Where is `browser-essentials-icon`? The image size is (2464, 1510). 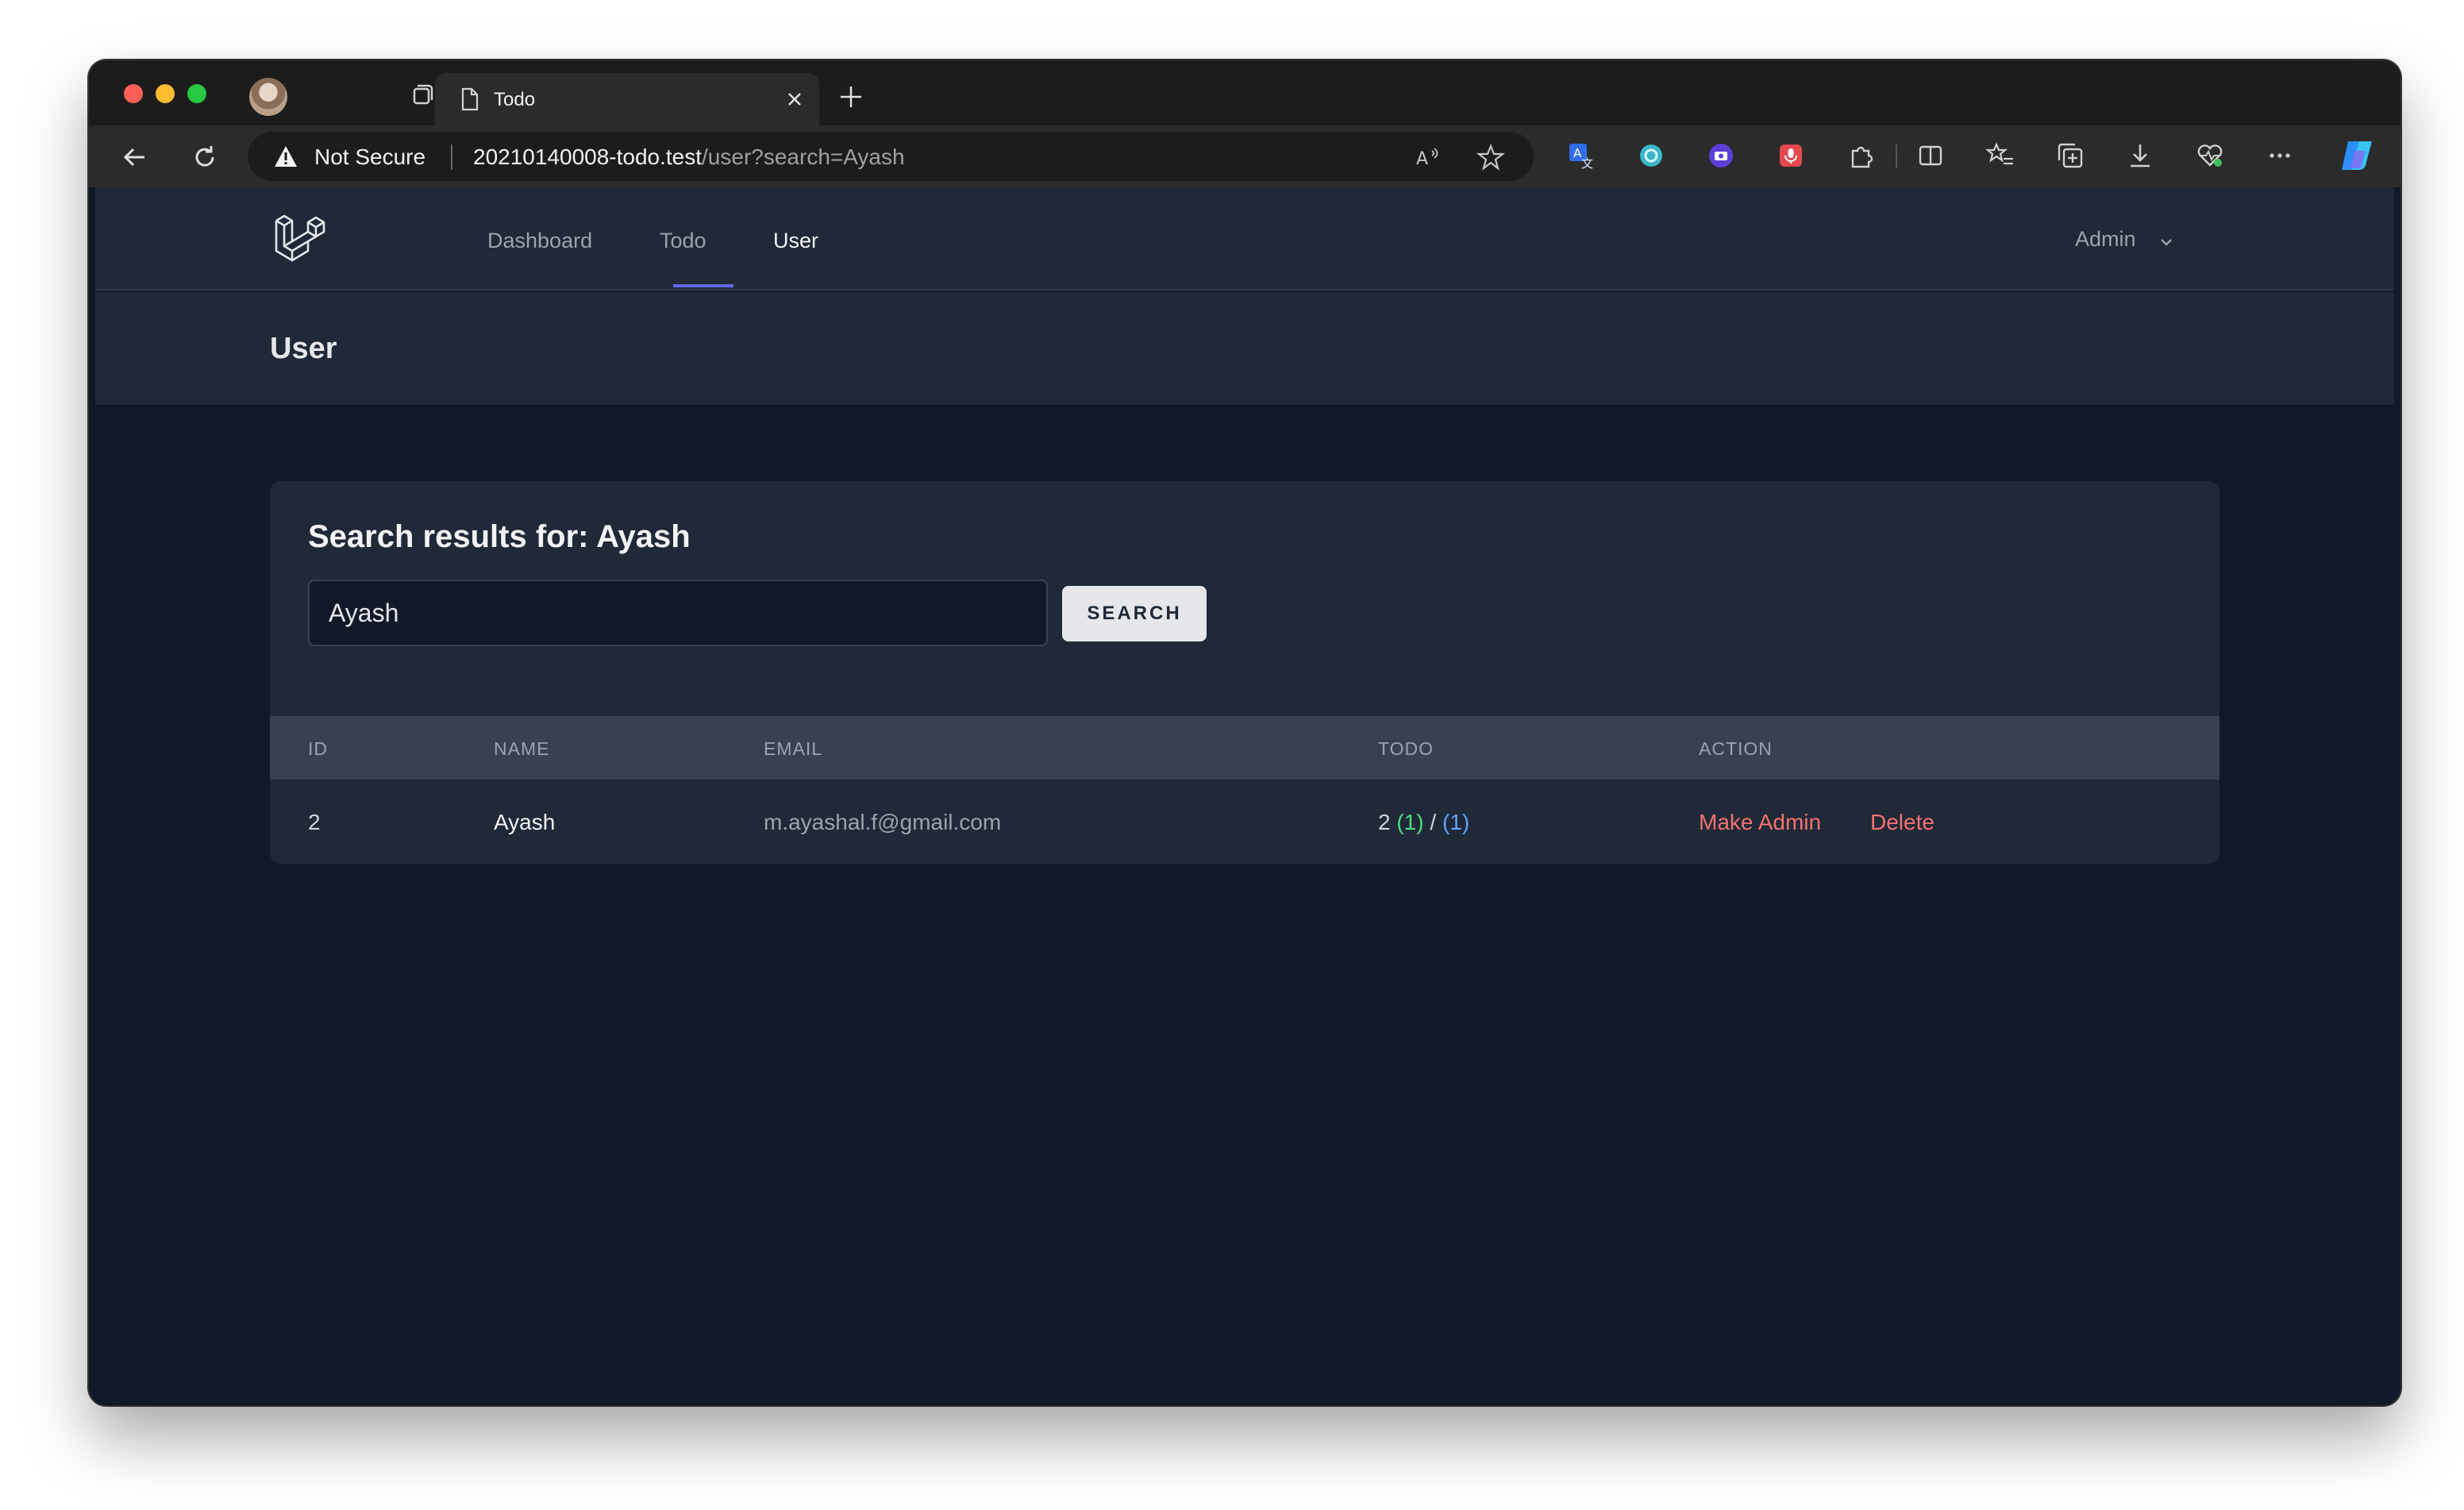
browser-essentials-icon is located at coordinates (2210, 155).